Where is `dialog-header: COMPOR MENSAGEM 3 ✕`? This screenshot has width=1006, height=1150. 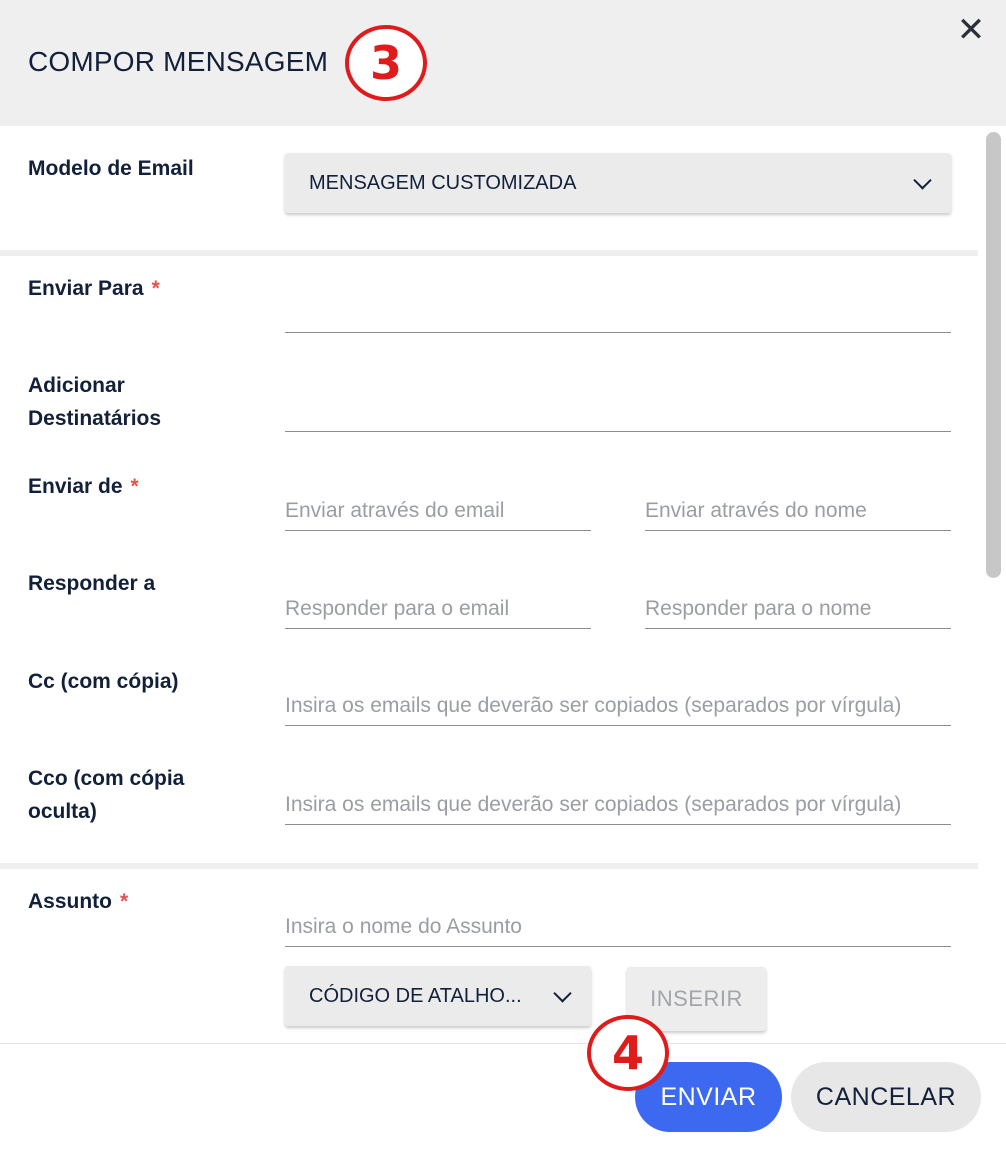
dialog-header: COMPOR MENSAGEM 3 ✕ is located at coordinates (503, 63).